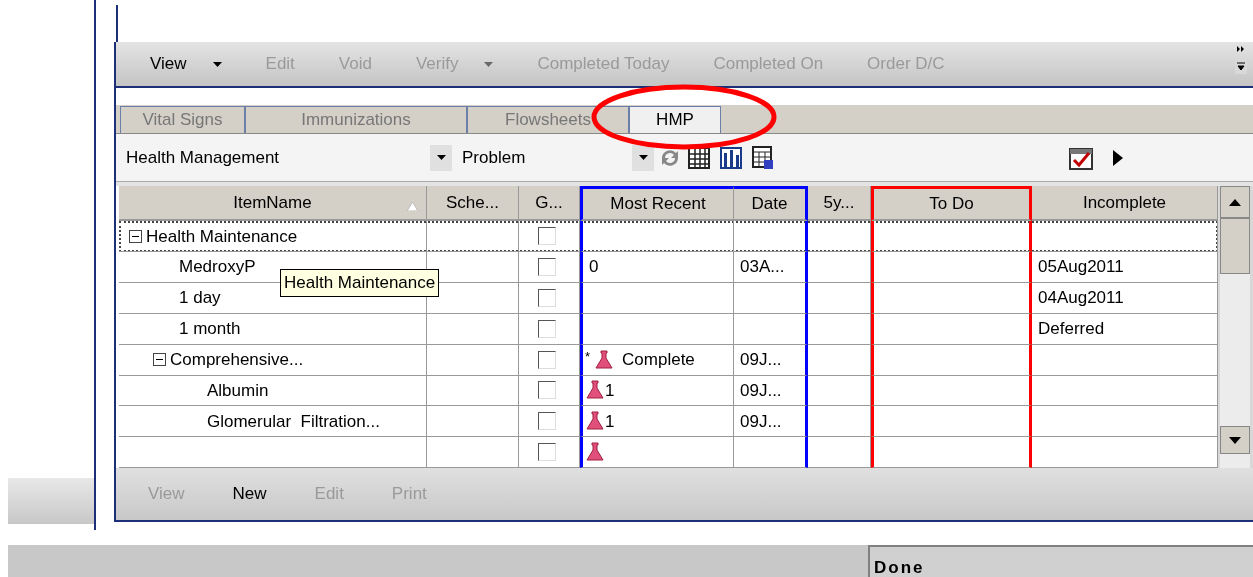 The image size is (1253, 577). Describe the element at coordinates (1081, 267) in the screenshot. I see `cell-text: 05Aug2011` at that location.